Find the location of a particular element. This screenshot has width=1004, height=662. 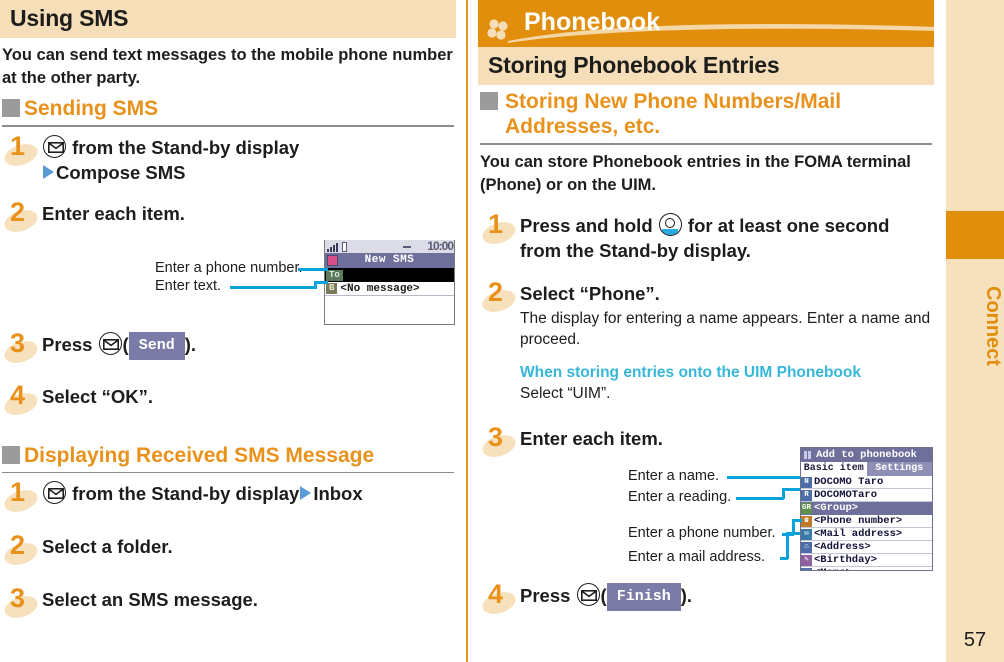

step-text: Press (Finish). is located at coordinates (726, 596).